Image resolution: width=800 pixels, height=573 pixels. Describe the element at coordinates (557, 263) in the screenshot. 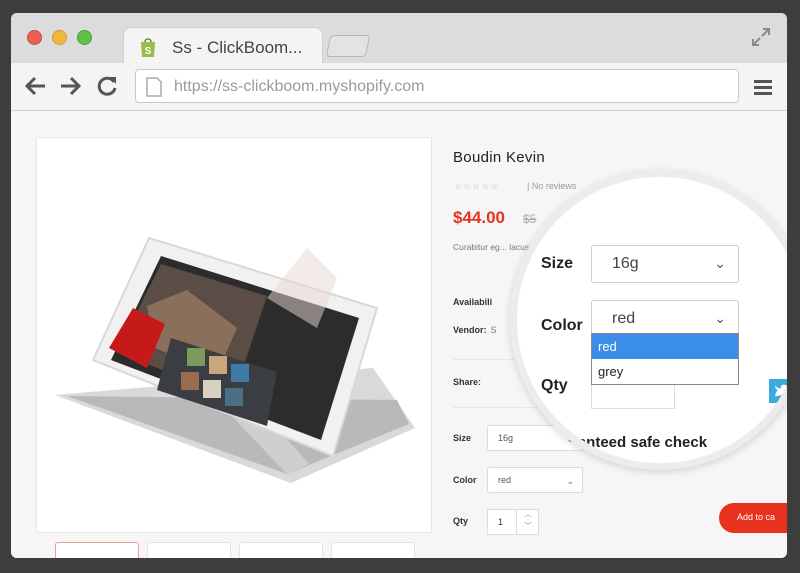

I see `zoom-size-label: Size` at that location.